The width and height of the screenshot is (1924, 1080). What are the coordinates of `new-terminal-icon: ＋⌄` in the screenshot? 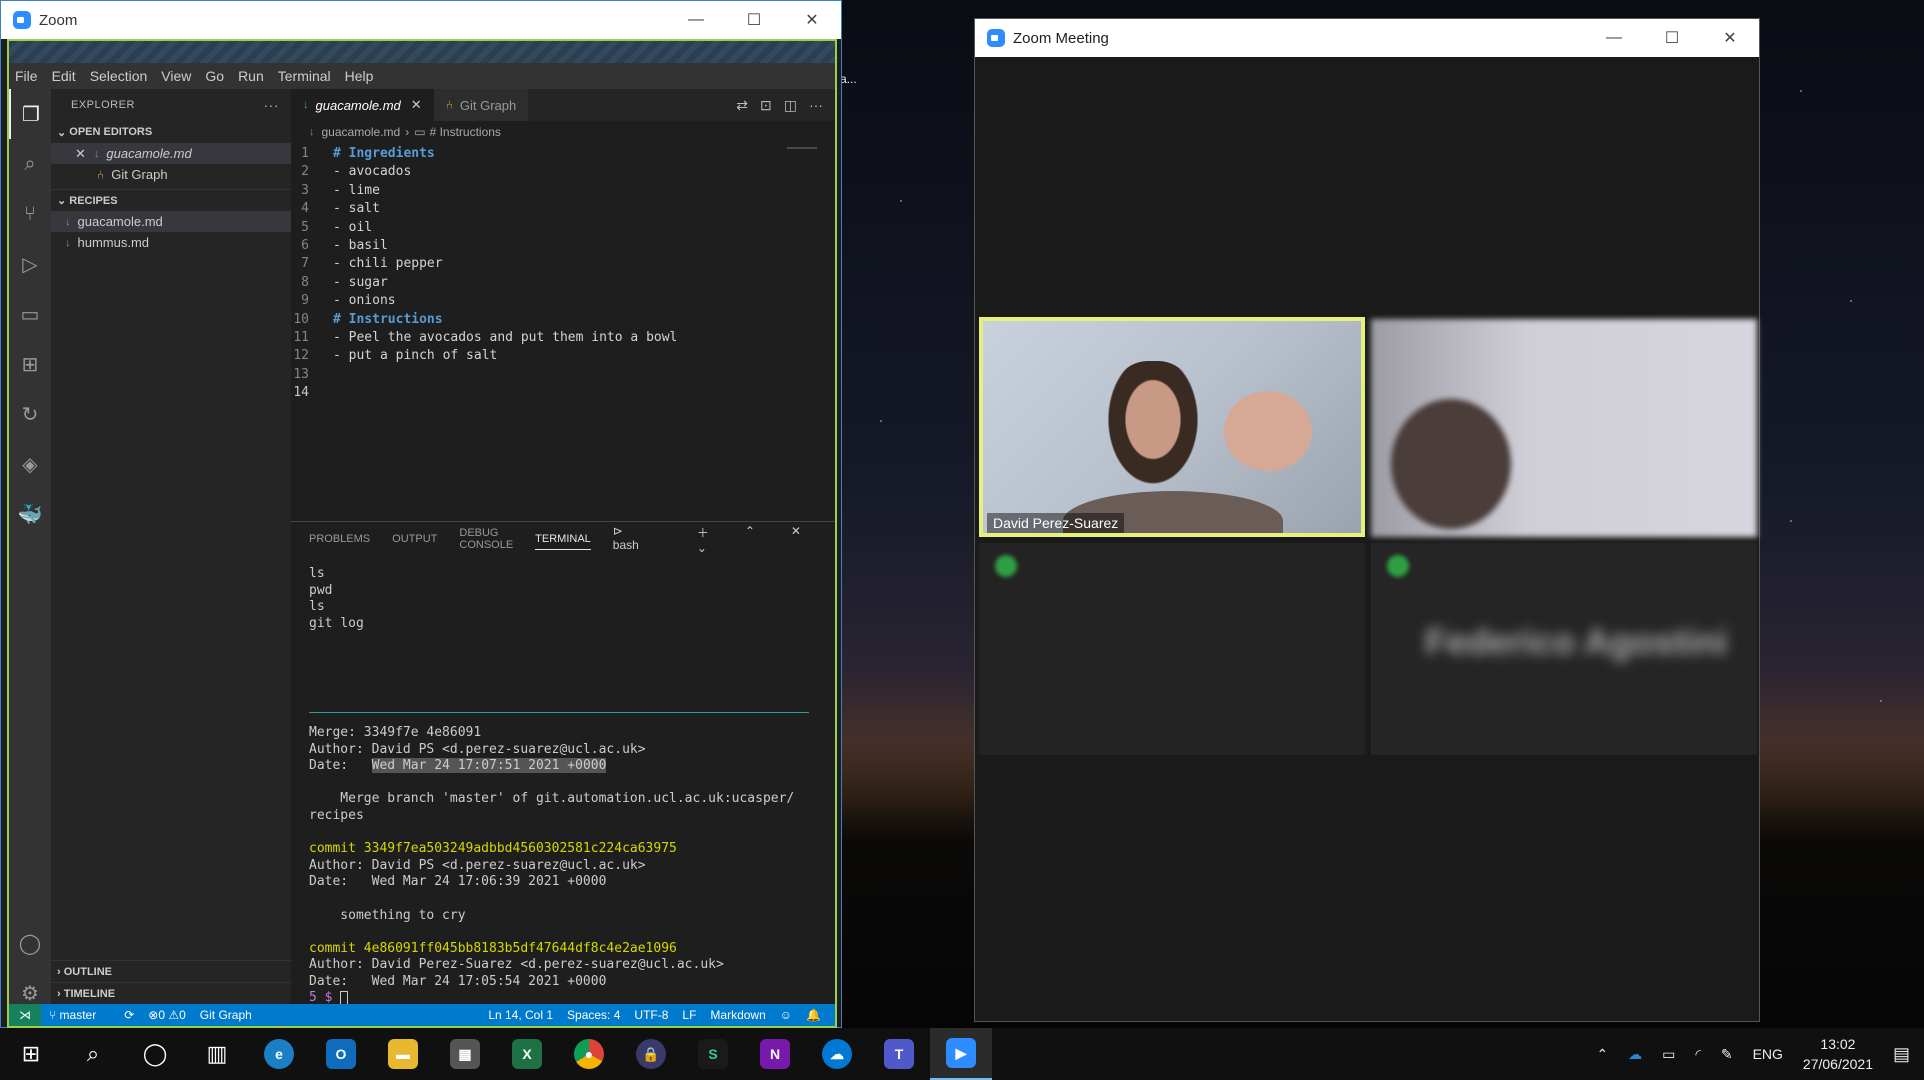 It's located at (703, 539).